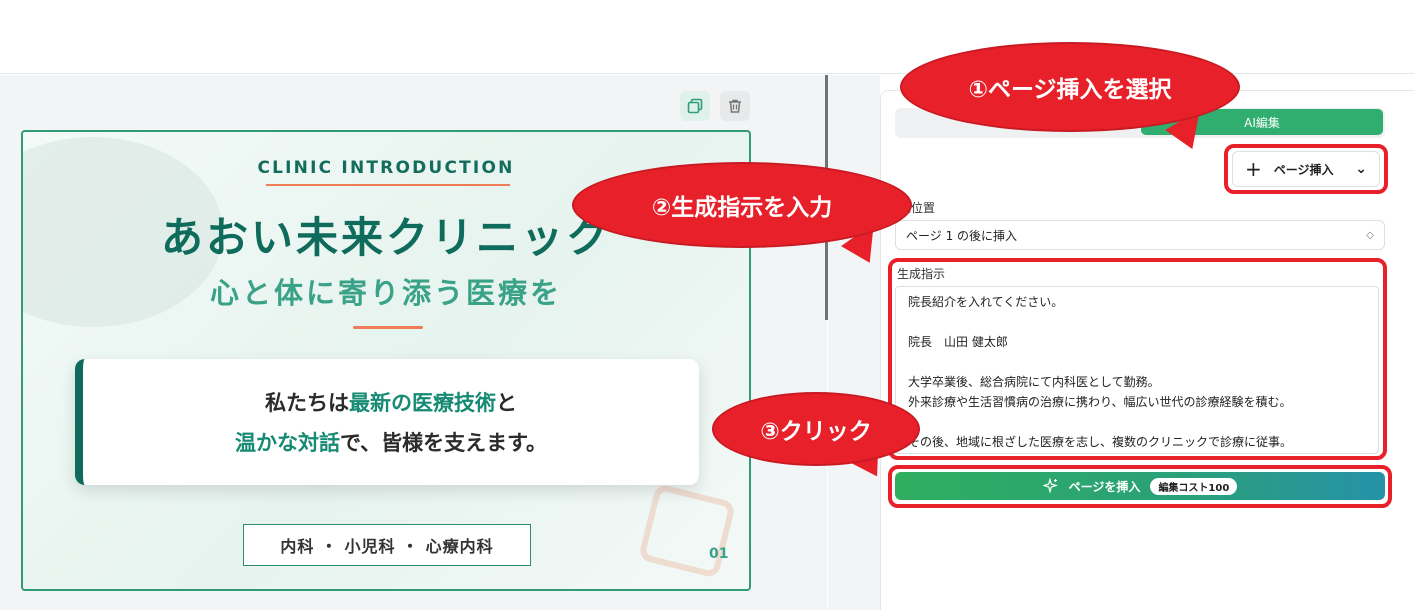  Describe the element at coordinates (719, 554) in the screenshot. I see `slide-page-number: 01` at that location.